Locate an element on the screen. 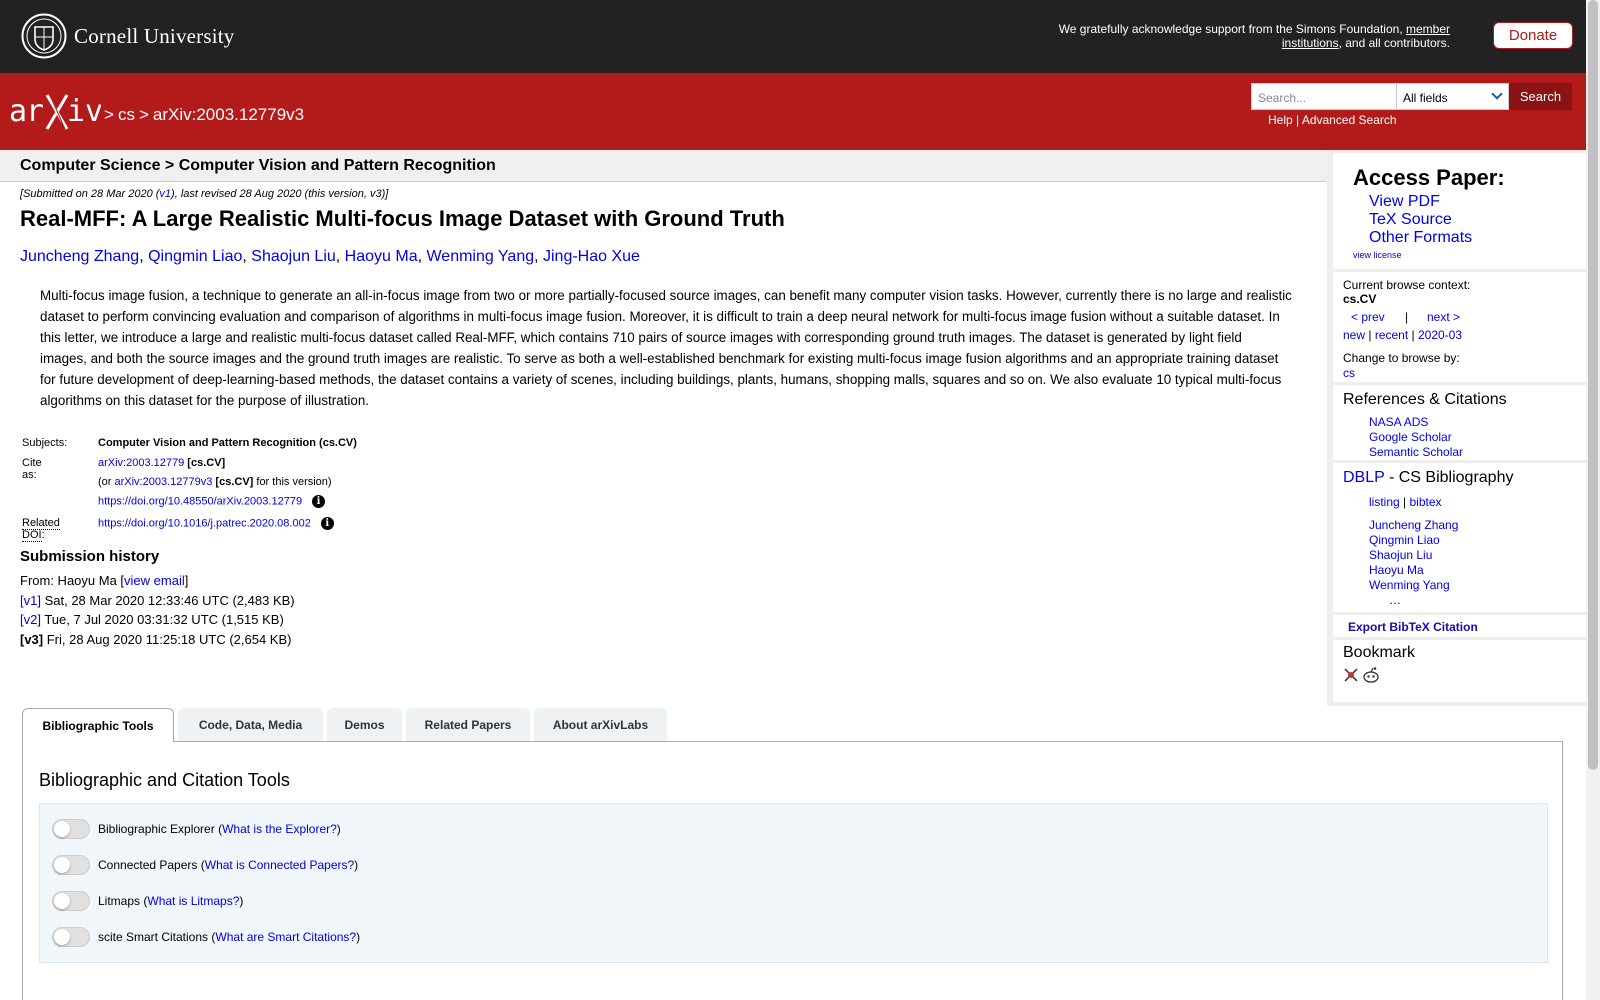  dblp-link: DBLP is located at coordinates (1364, 477).